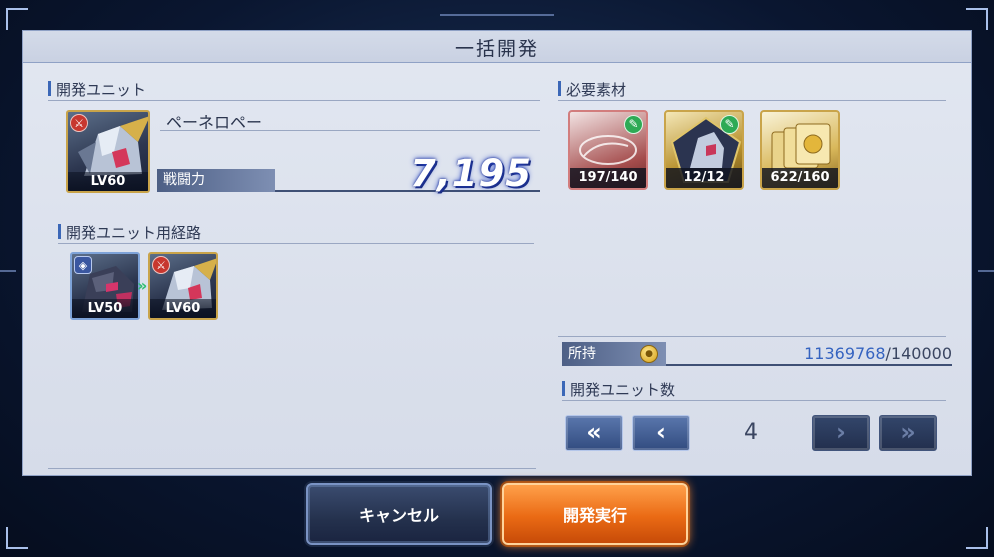 The image size is (994, 557). I want to click on route-arrow-icon: », so click(142, 285).